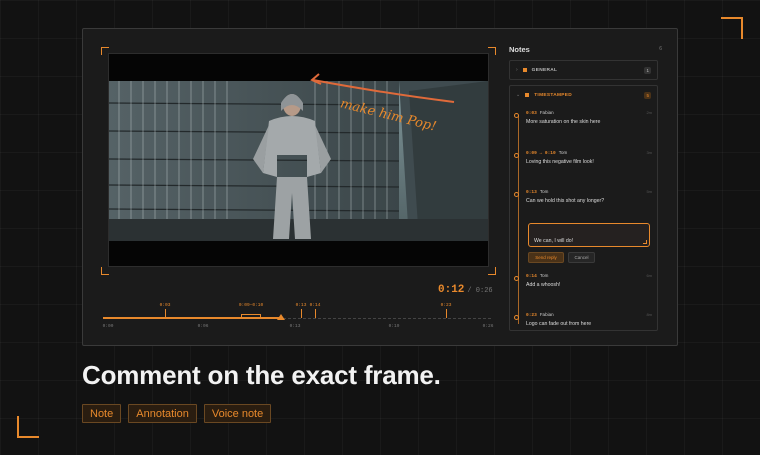 The width and height of the screenshot is (760, 455). What do you see at coordinates (660, 49) in the screenshot?
I see `notes-count: 6` at bounding box center [660, 49].